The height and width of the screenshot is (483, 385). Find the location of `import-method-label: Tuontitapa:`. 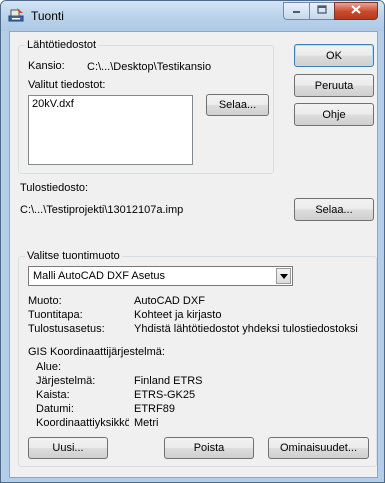

import-method-label: Tuontitapa: is located at coordinates (55, 315).